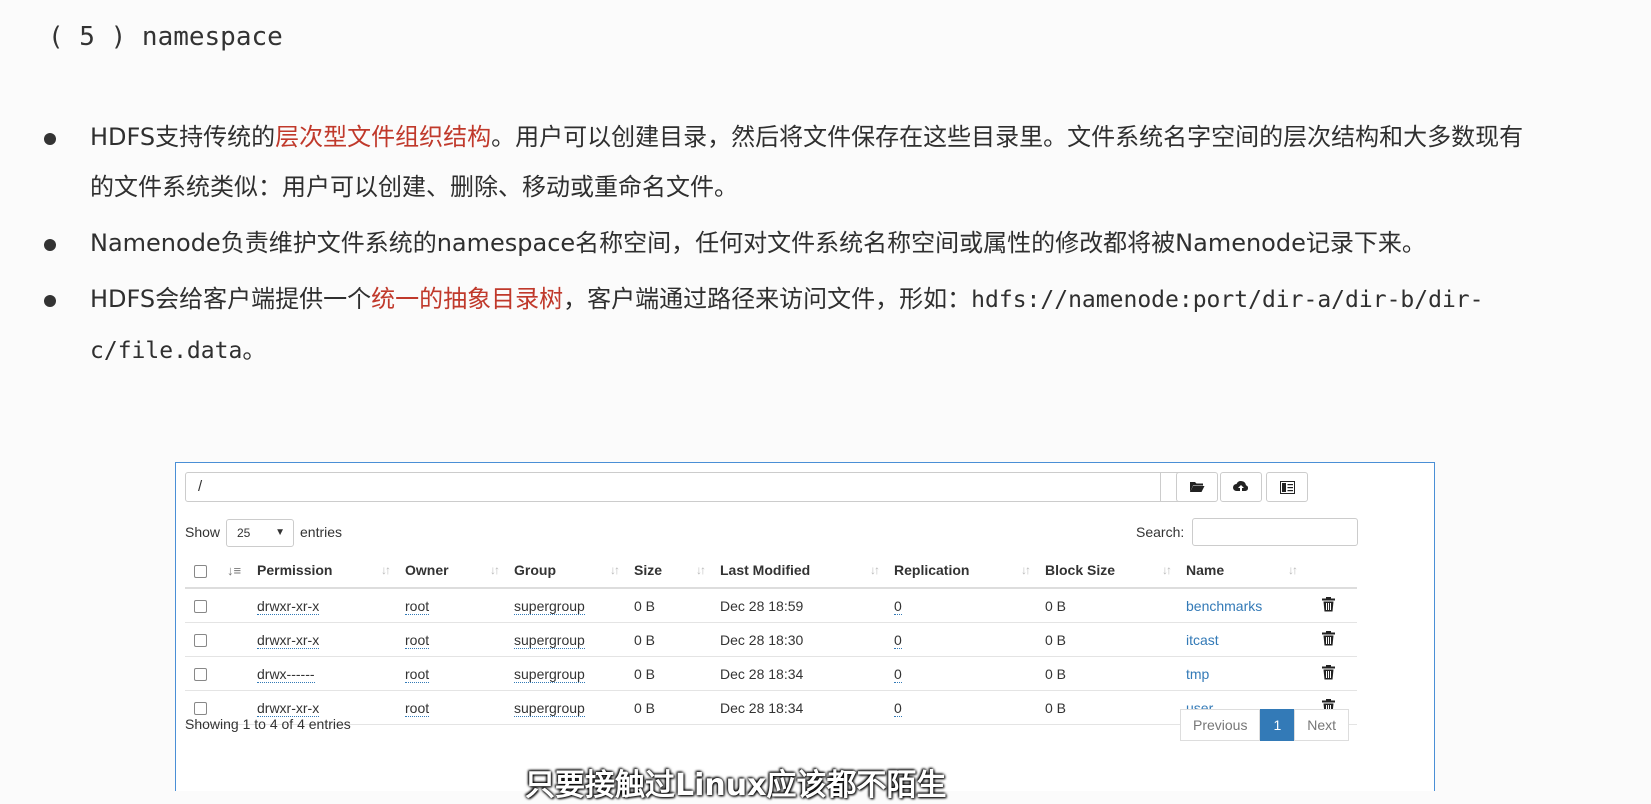  I want to click on search-label: Search:, so click(1160, 532).